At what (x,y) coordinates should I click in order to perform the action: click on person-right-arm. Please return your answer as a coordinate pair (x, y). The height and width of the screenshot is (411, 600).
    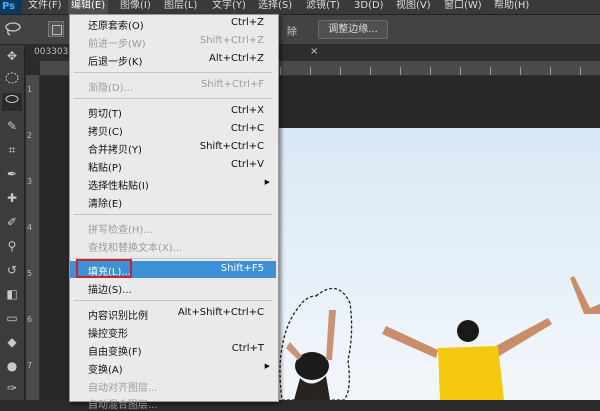
    Looking at the image, I should click on (585, 295).